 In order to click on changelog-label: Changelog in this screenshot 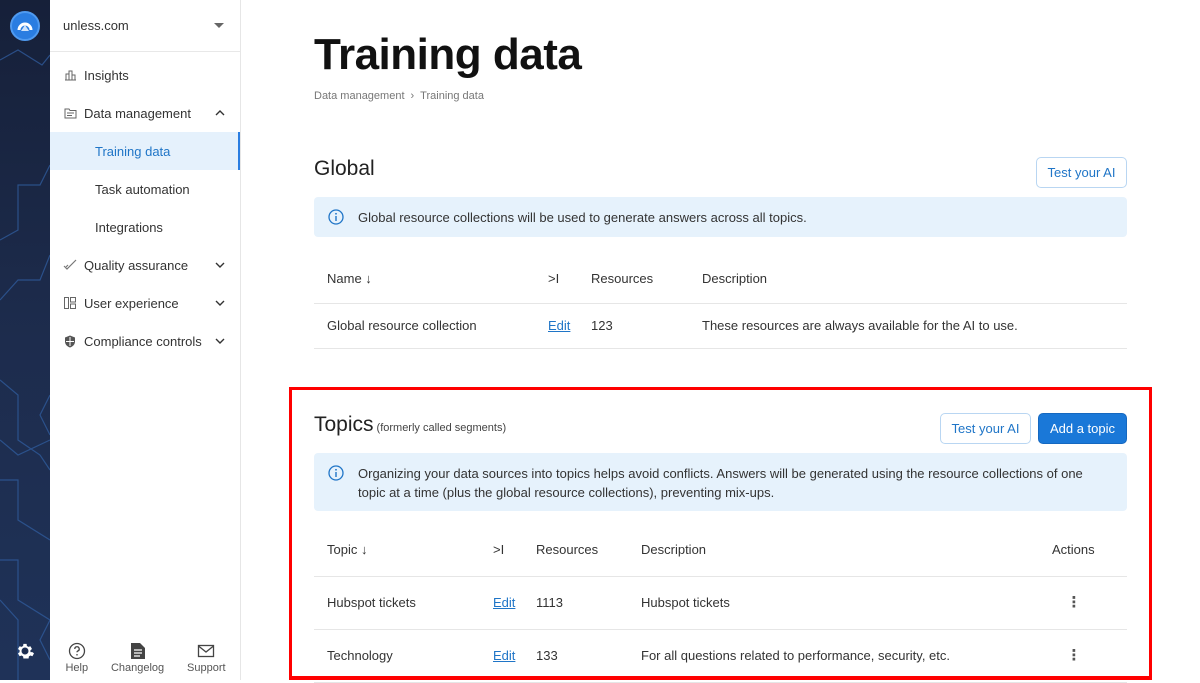, I will do `click(137, 668)`.